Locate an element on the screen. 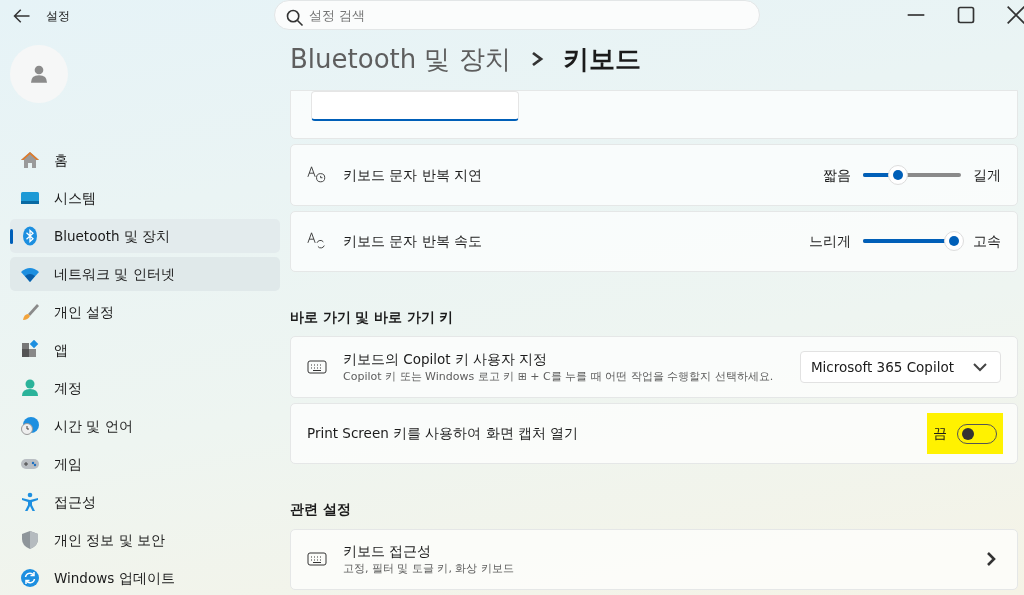  setting-label: 키보드 접근성 is located at coordinates (388, 551).